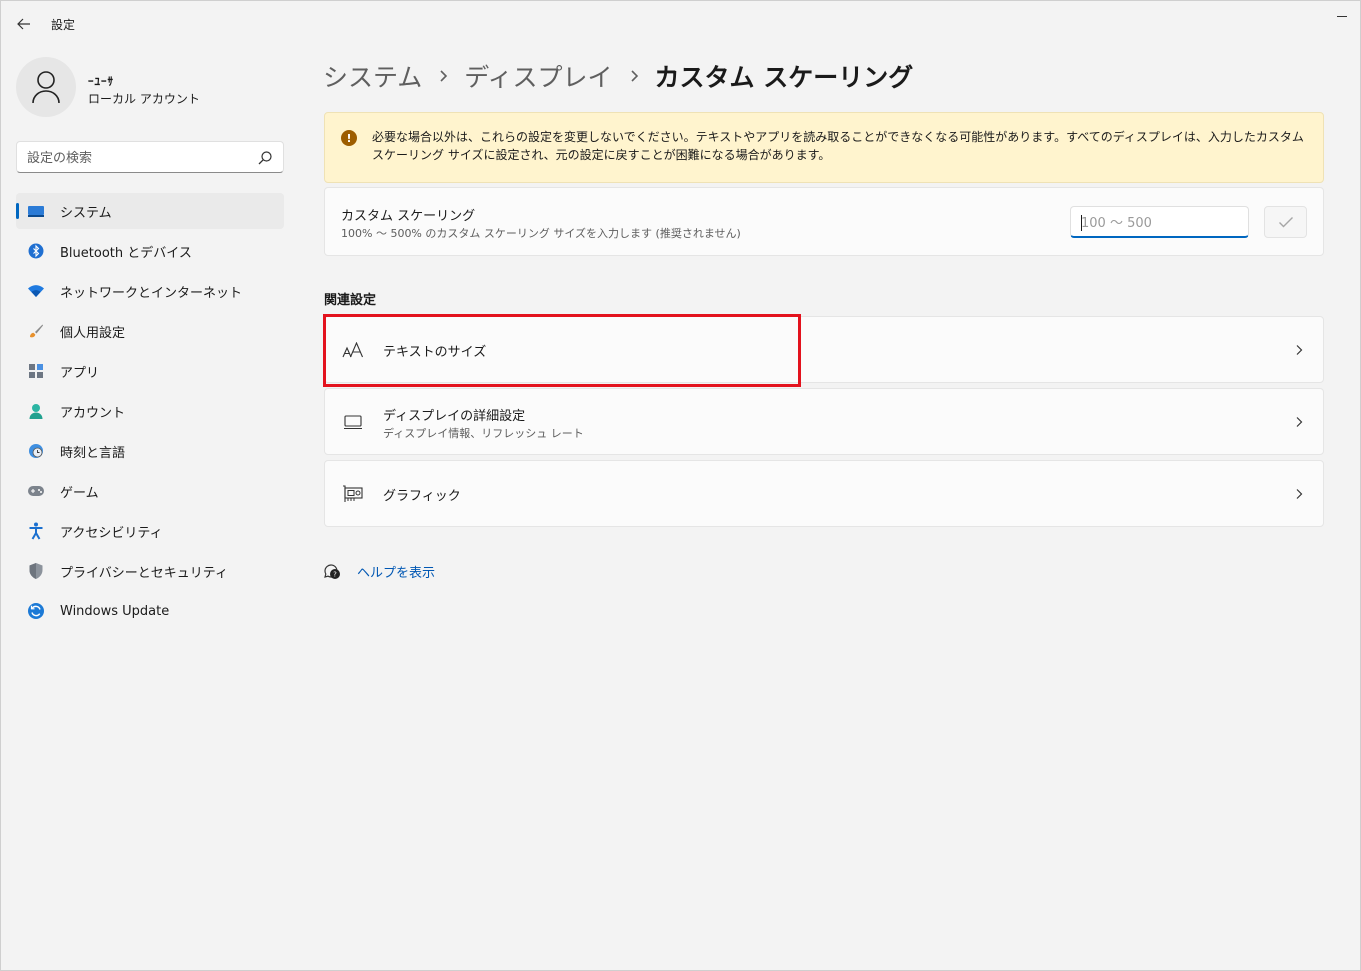  What do you see at coordinates (36, 451) in the screenshot?
I see `clock-globe-icon` at bounding box center [36, 451].